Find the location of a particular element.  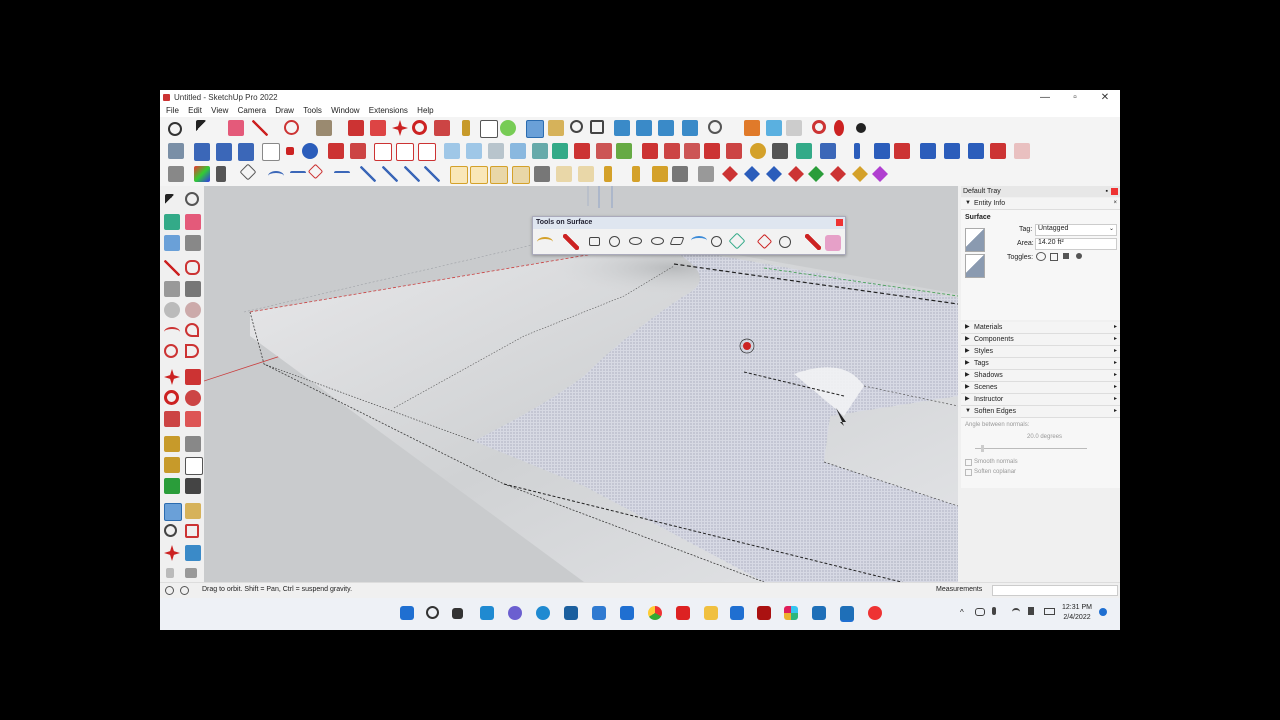

notification-icon is located at coordinates (1103, 612).